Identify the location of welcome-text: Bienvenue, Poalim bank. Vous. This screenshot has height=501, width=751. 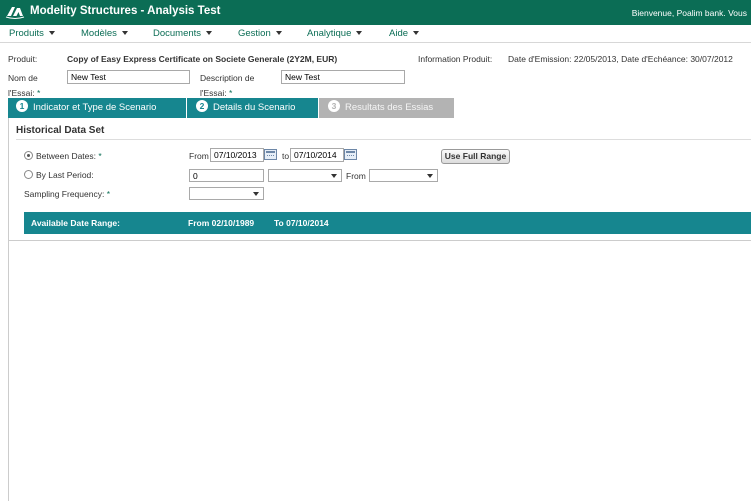
(689, 13).